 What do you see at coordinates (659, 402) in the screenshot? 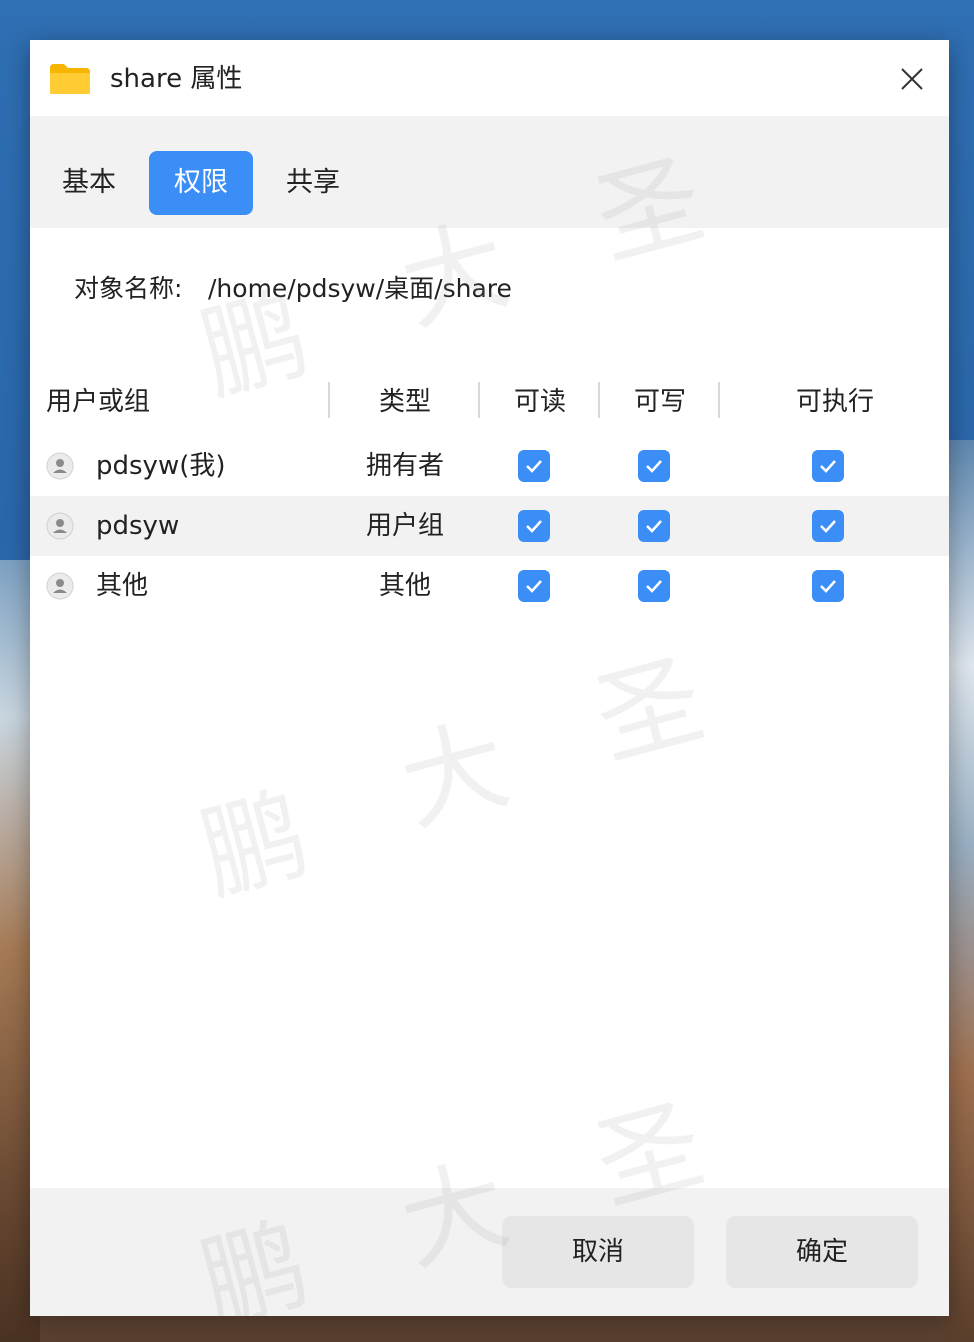
I see `header-write: 可写` at bounding box center [659, 402].